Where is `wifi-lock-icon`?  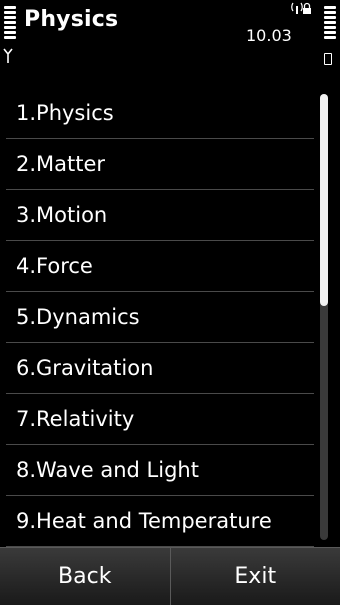 wifi-lock-icon is located at coordinates (301, 9).